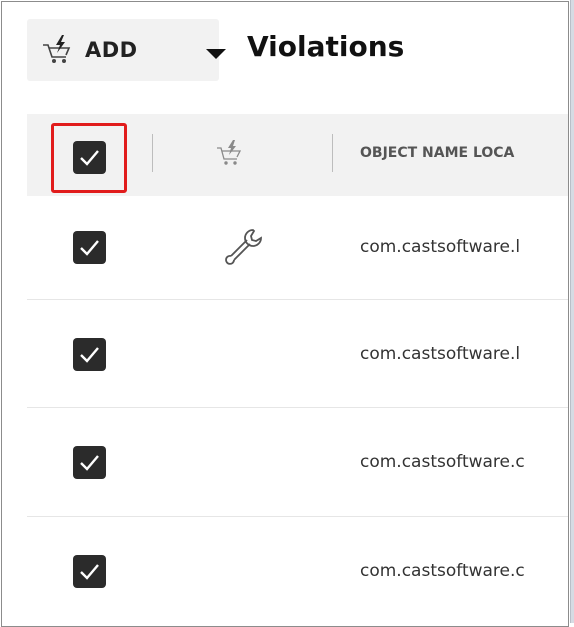  I want to click on highlight-box, so click(89, 158).